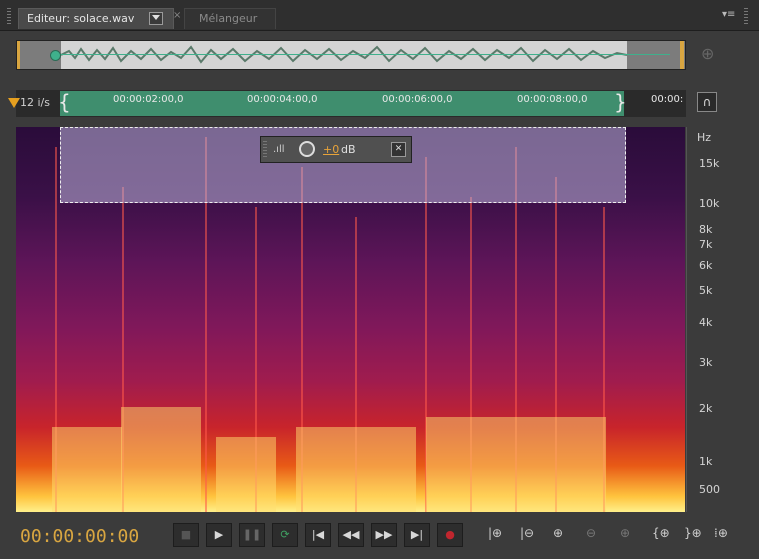 The image size is (759, 559). I want to click on zoom-selection-icon: ⁞⊕, so click(721, 533).